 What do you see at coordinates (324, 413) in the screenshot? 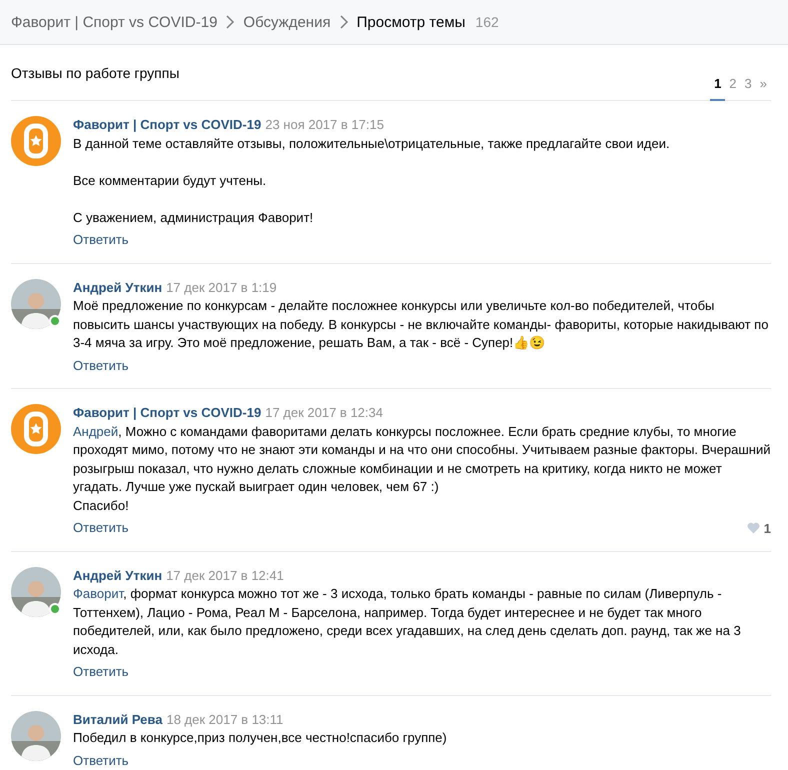
I see `post-date: 17 дек 2017 в 12:34` at bounding box center [324, 413].